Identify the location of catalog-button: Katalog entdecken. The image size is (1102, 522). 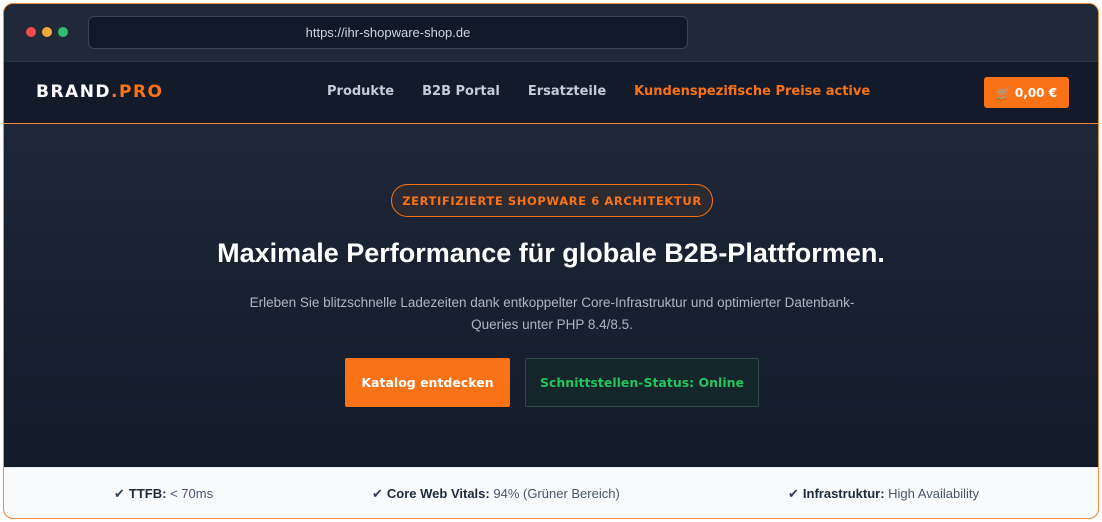
(427, 382).